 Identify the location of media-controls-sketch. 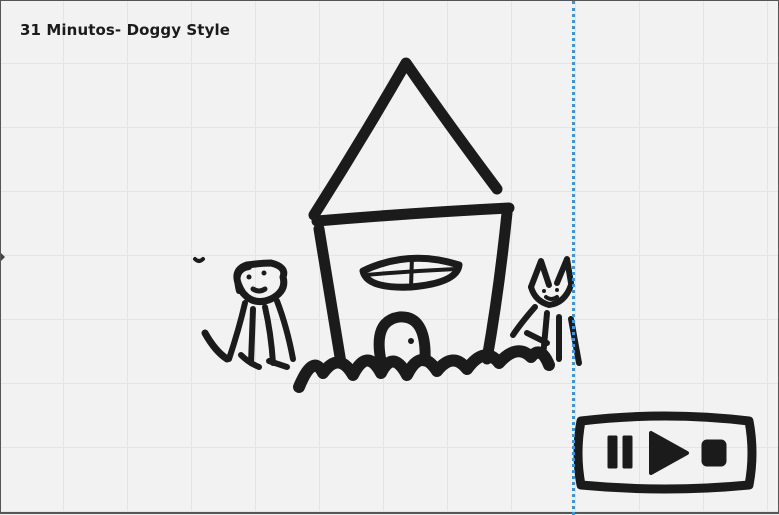
(665, 452).